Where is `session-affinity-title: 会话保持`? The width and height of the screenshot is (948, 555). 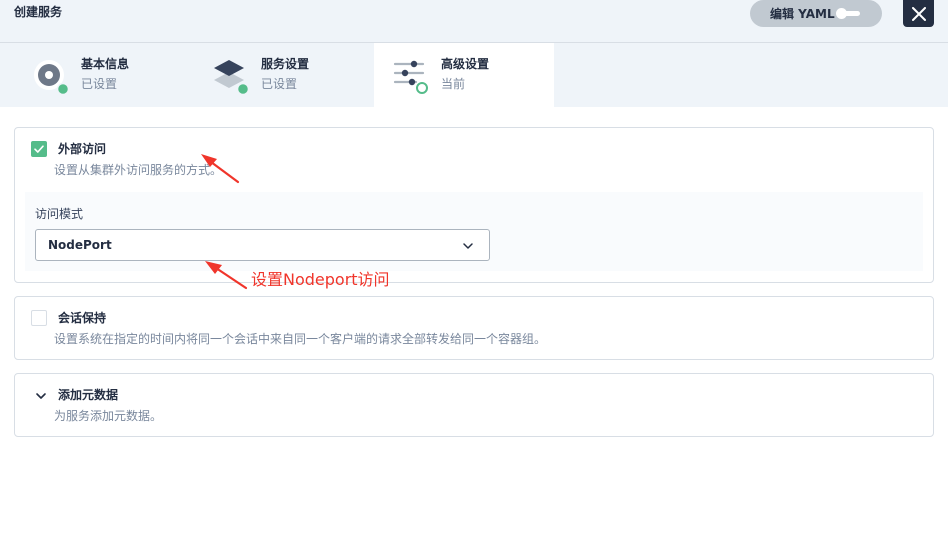 session-affinity-title: 会话保持 is located at coordinates (82, 318).